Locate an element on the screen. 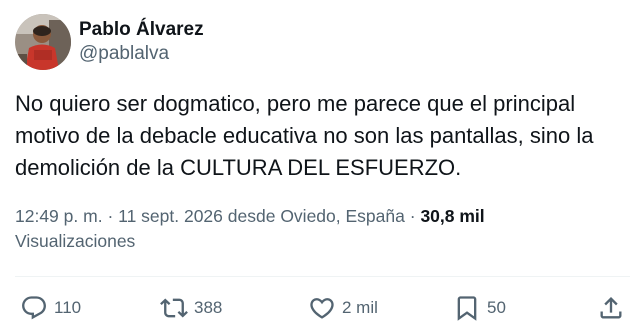 This screenshot has width=639, height=334. like-count: 2 mil is located at coordinates (360, 307).